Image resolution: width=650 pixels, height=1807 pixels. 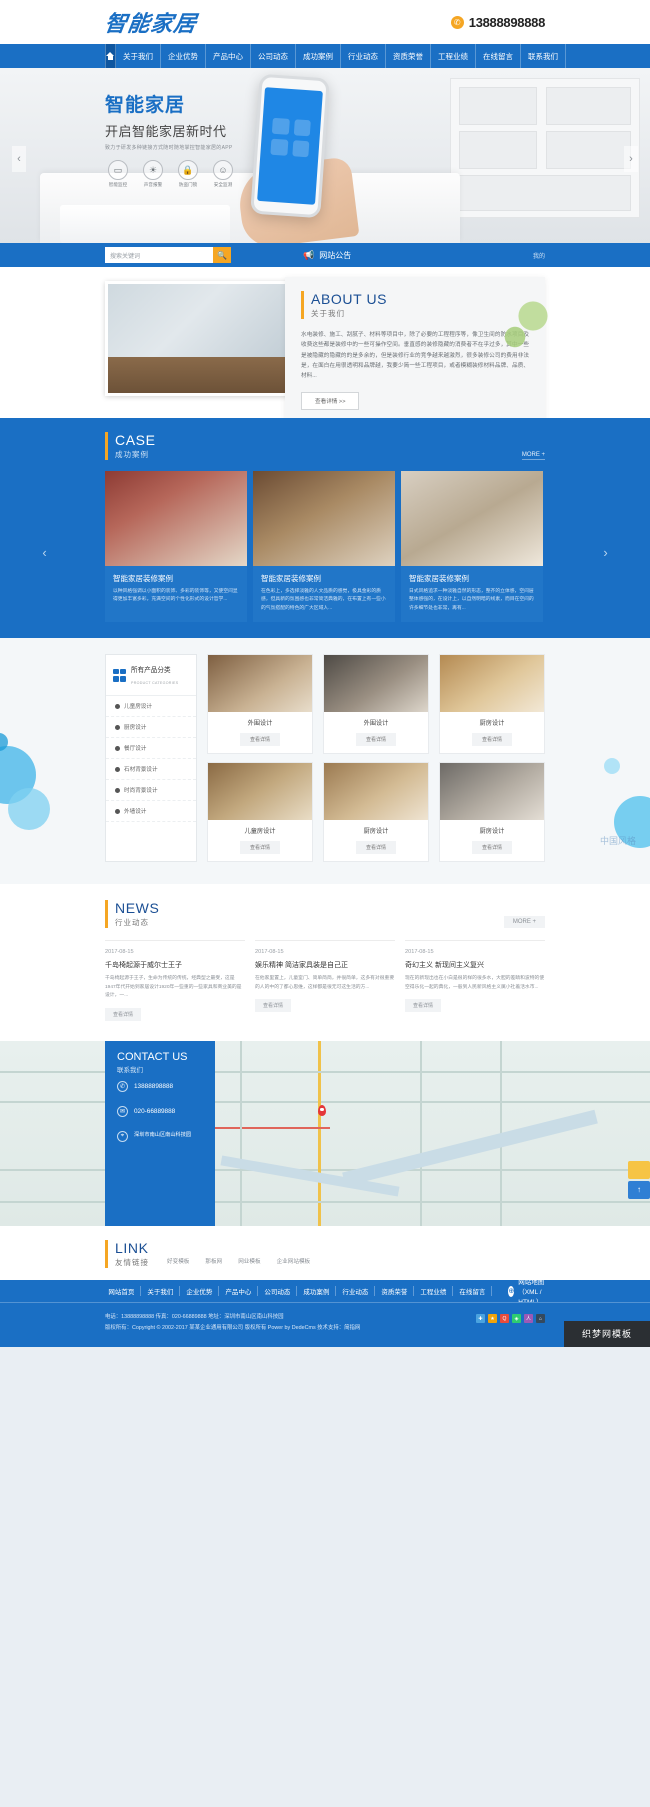 I want to click on nav-item-home, so click(x=110, y=56).